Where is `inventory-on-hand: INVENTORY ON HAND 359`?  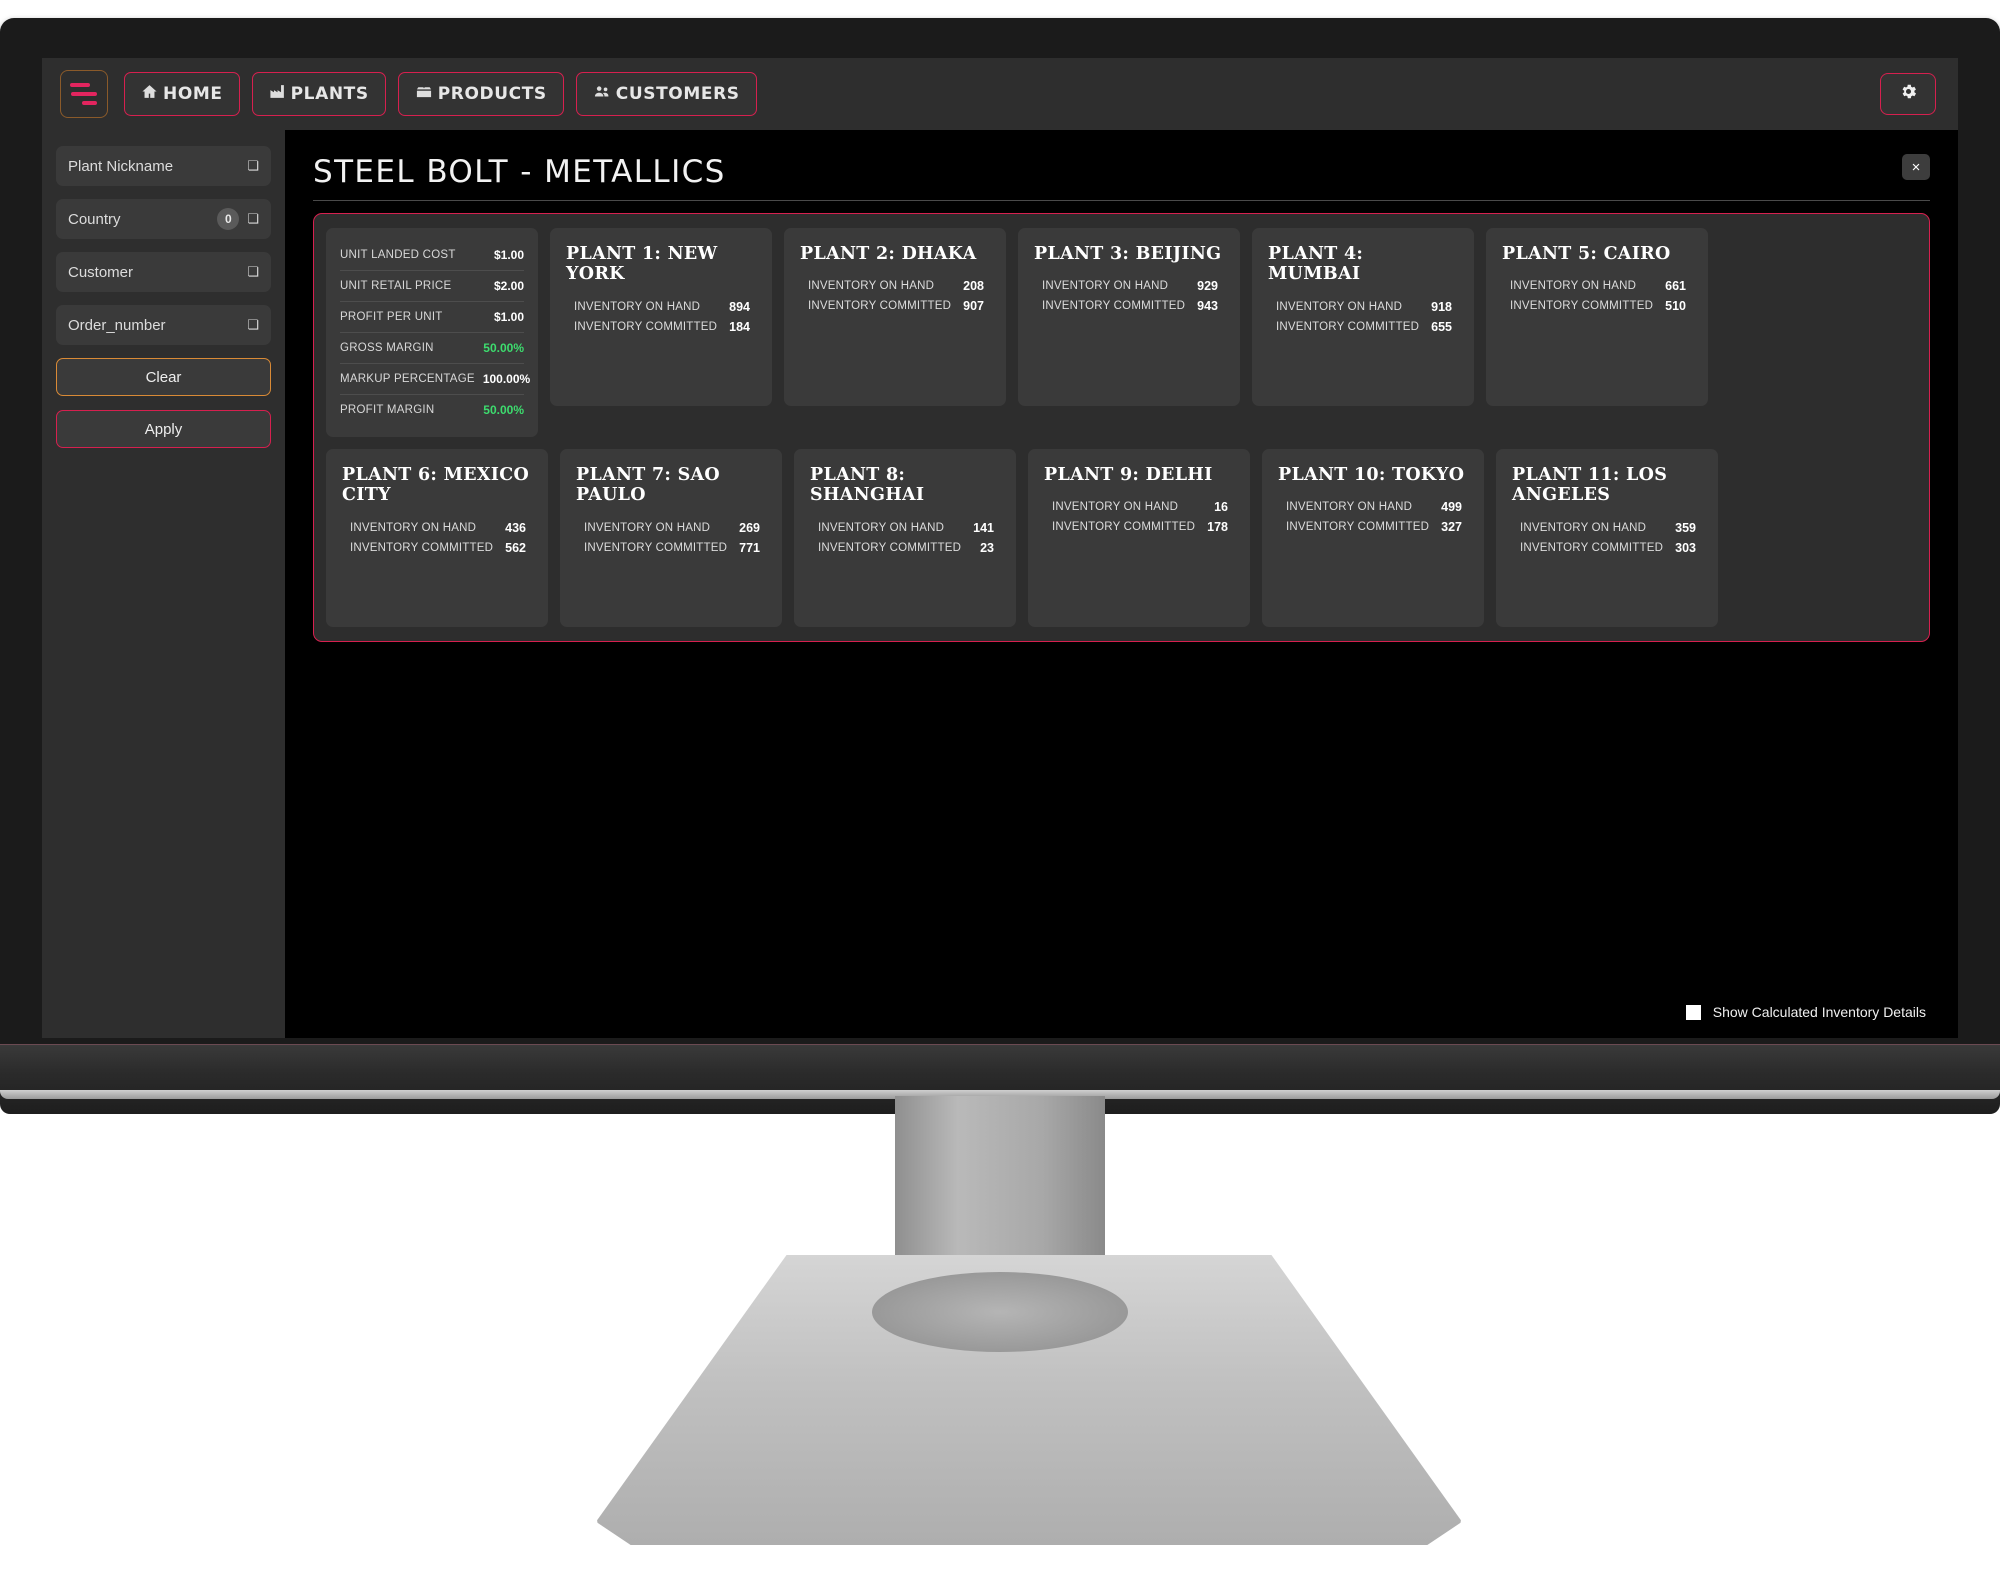 inventory-on-hand: INVENTORY ON HAND 359 is located at coordinates (1607, 528).